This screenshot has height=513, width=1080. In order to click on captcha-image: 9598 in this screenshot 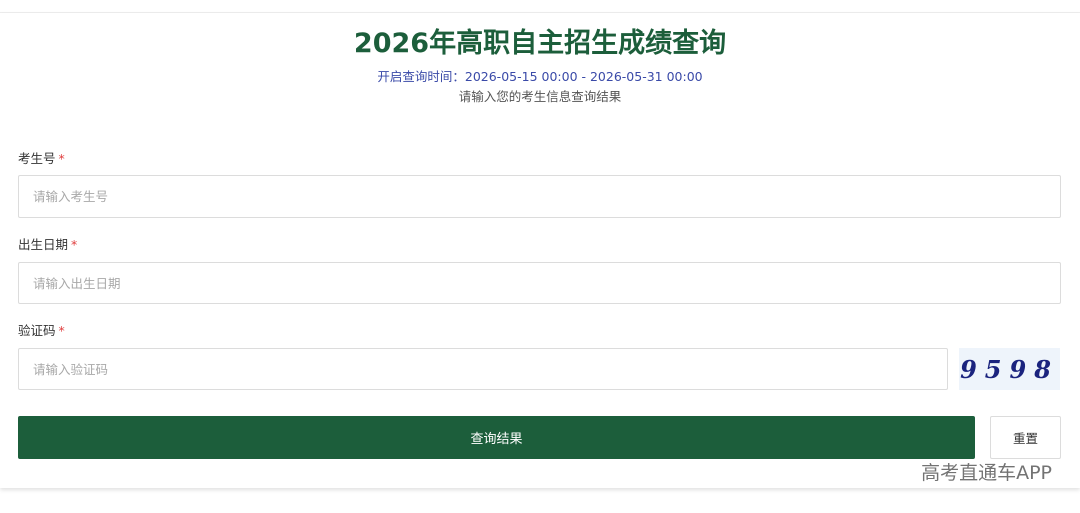, I will do `click(1009, 369)`.